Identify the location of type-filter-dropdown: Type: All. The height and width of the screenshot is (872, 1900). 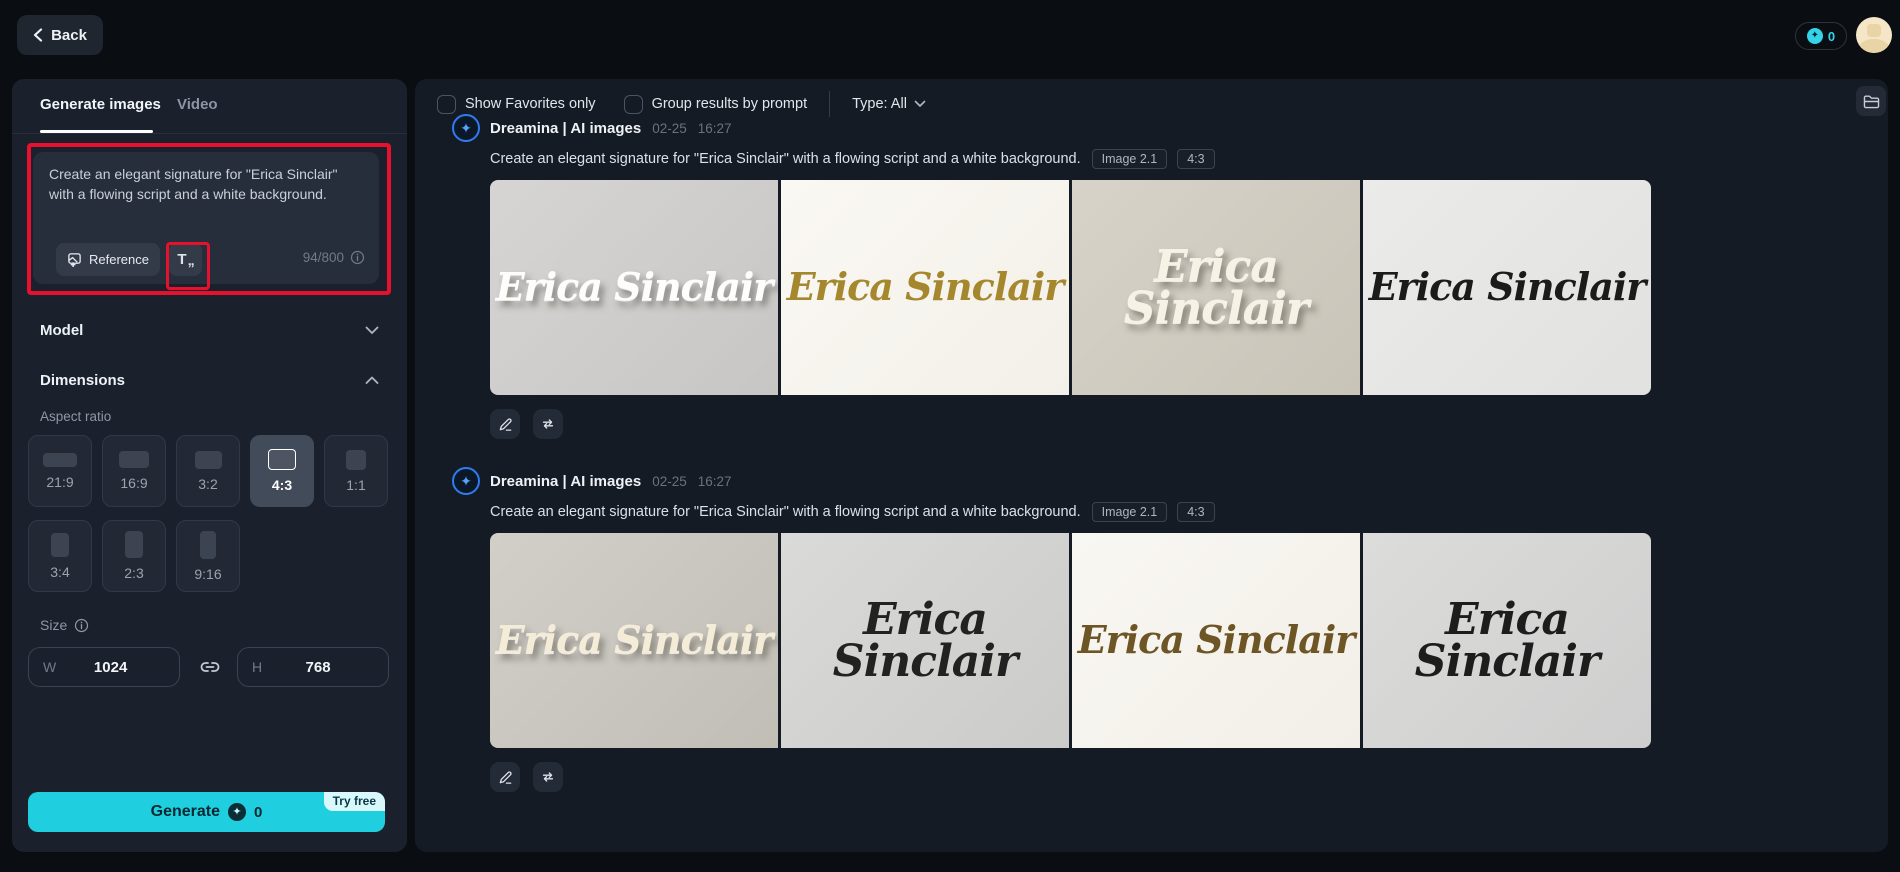
(889, 104).